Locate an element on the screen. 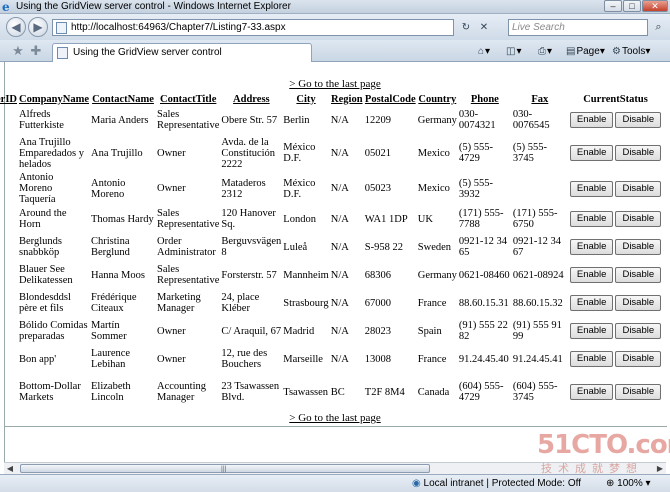  pager-bottom: > Go to the last page is located at coordinates (335, 418).